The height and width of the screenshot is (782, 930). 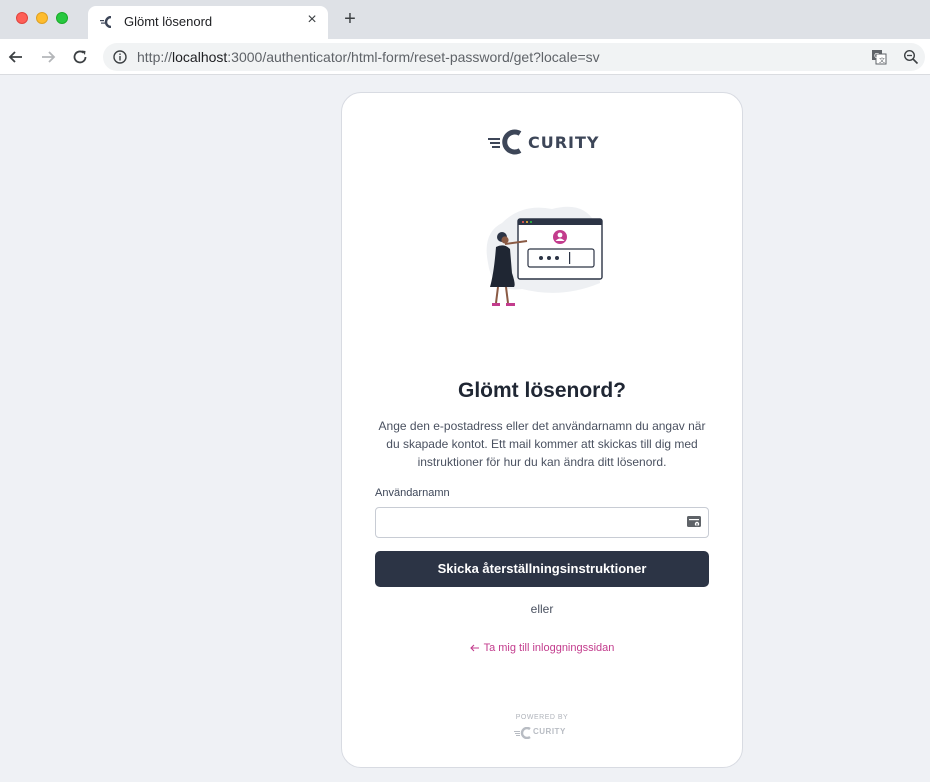 What do you see at coordinates (526, 522) in the screenshot?
I see `username-input` at bounding box center [526, 522].